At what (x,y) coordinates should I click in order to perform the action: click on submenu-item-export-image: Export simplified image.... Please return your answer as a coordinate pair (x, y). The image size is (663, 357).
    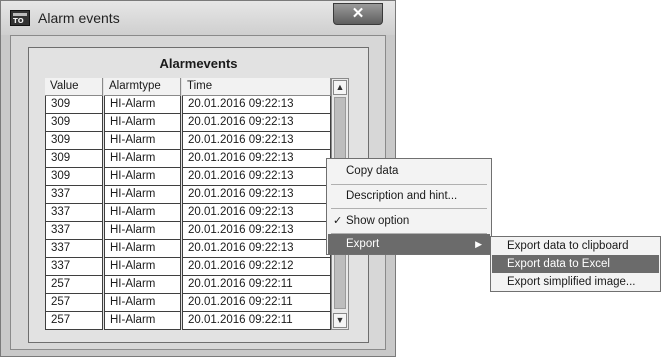
    Looking at the image, I should click on (575, 282).